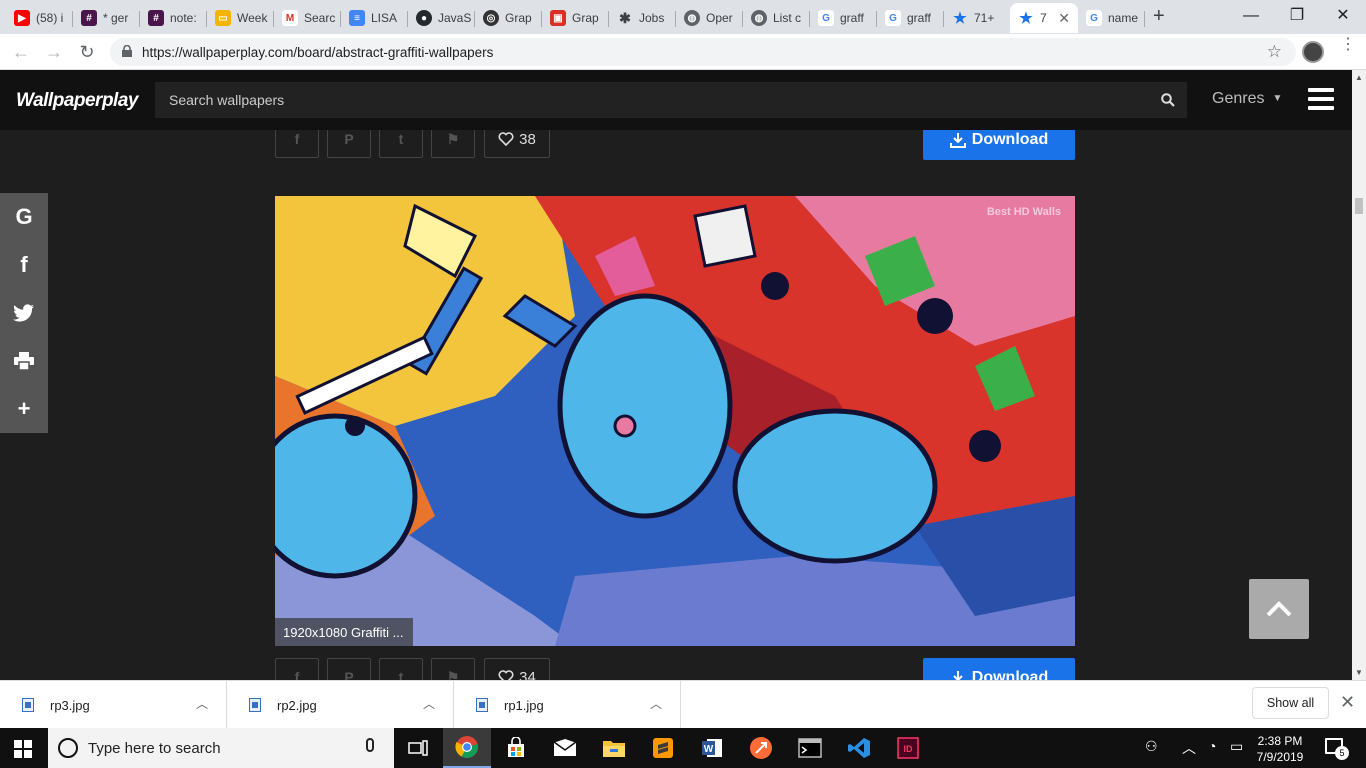 This screenshot has width=1366, height=768. I want to click on back-button: ←, so click(21, 52).